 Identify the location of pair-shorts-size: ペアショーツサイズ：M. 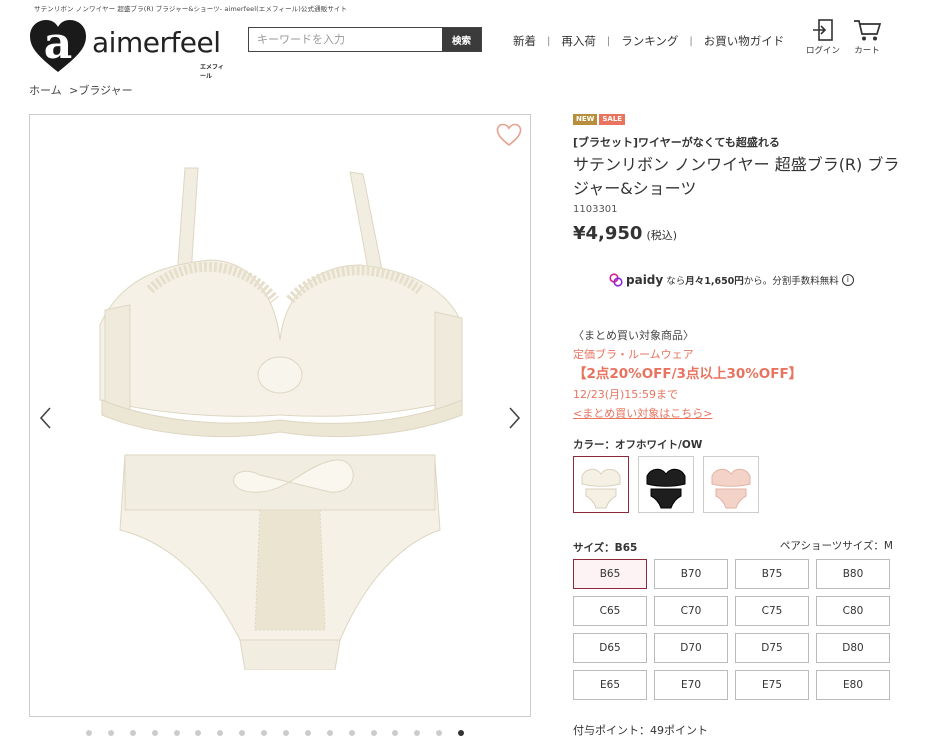
(836, 546).